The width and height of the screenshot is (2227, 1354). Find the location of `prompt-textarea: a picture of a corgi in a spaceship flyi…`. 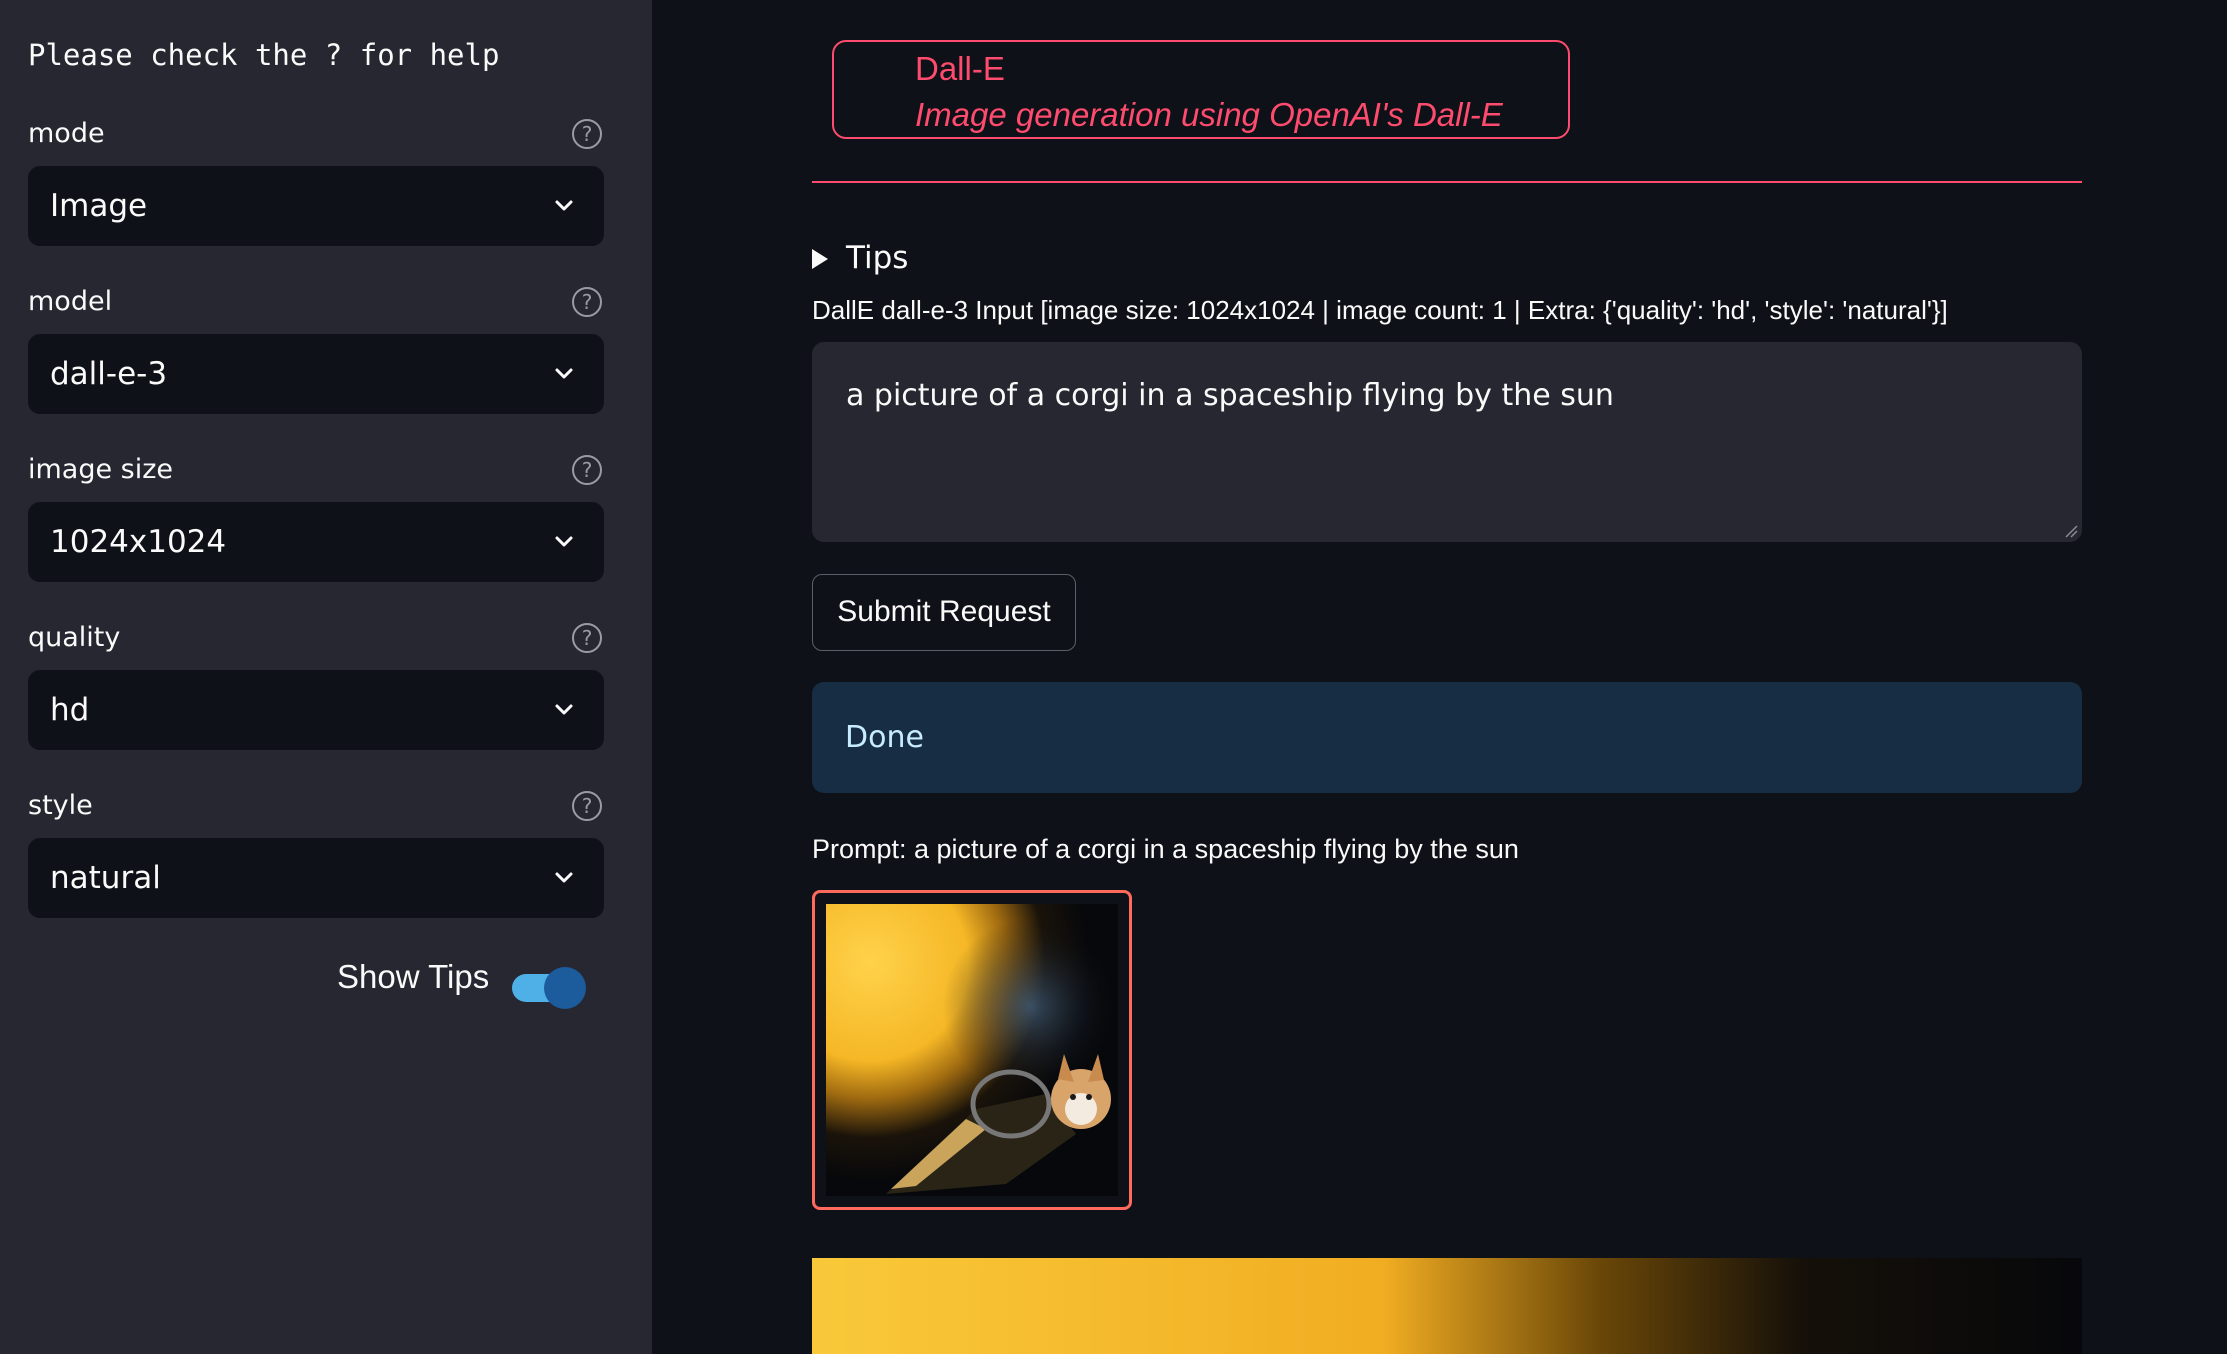

prompt-textarea: a picture of a corgi in a spaceship flyi… is located at coordinates (1447, 442).